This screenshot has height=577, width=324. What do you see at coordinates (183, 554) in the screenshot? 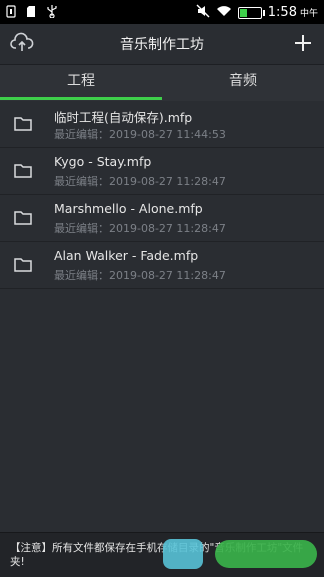
I see `watermark-logo-badge` at bounding box center [183, 554].